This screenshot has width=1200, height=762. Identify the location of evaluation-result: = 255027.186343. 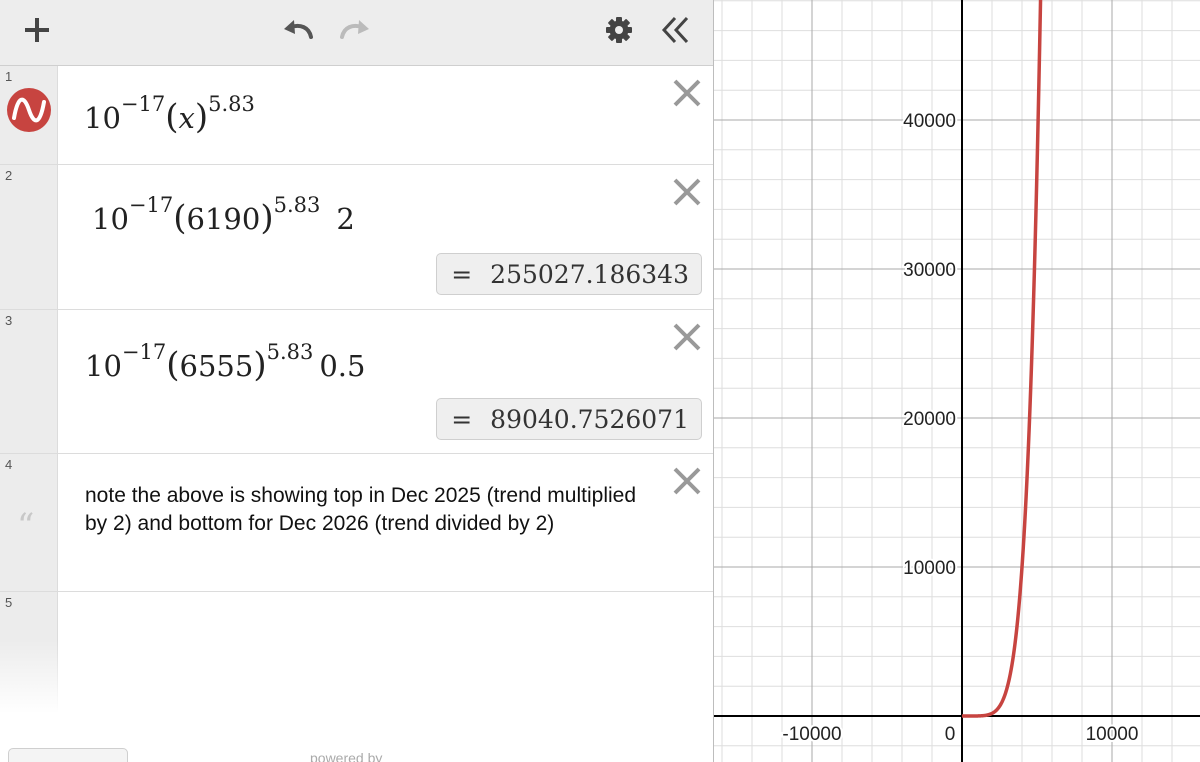
(569, 274).